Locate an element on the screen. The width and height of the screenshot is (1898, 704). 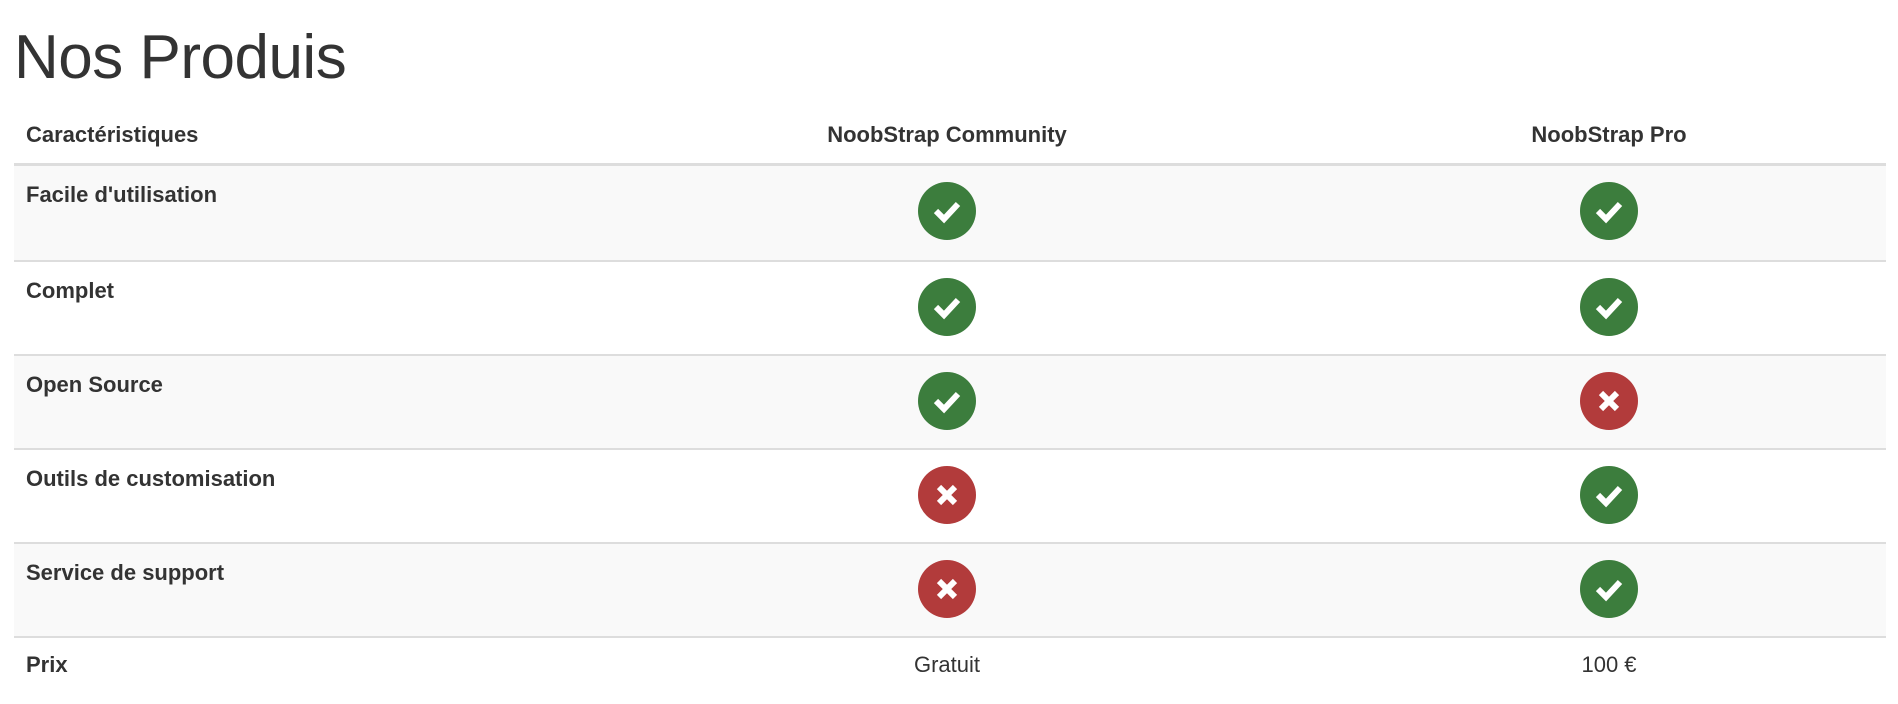
price-label: Prix is located at coordinates (47, 664).